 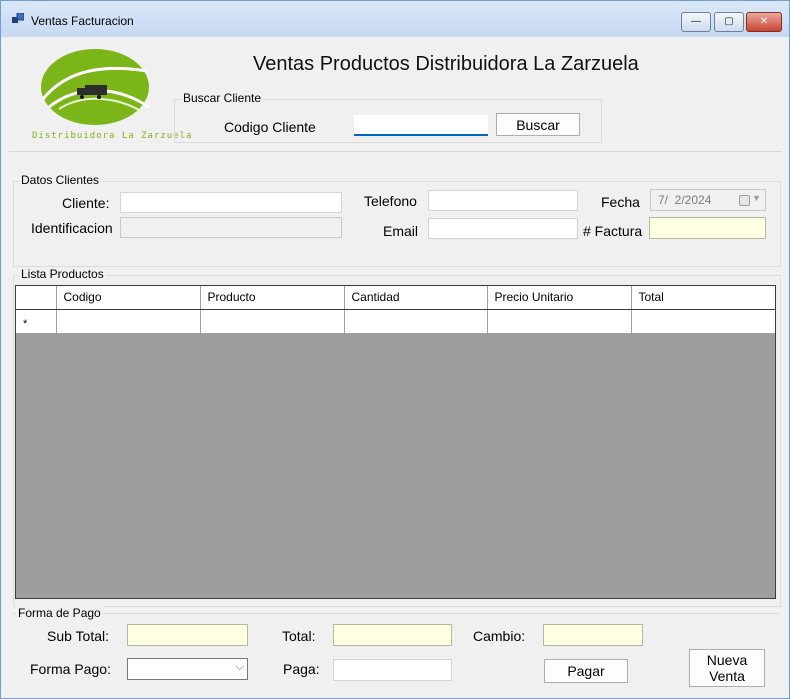 I want to click on cell-codigo, so click(x=128, y=321).